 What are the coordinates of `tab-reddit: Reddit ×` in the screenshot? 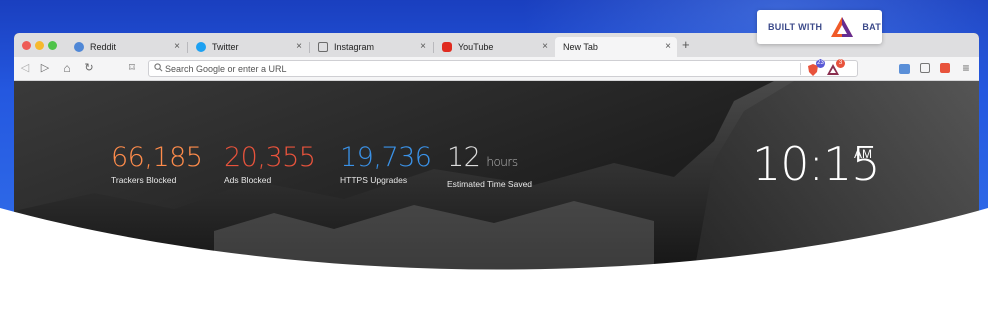 It's located at (126, 47).